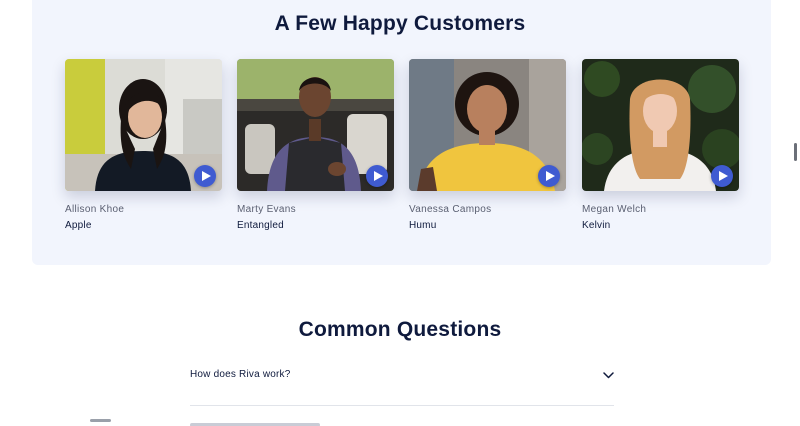 The image size is (800, 426). Describe the element at coordinates (608, 375) in the screenshot. I see `chevron-down-icon` at that location.